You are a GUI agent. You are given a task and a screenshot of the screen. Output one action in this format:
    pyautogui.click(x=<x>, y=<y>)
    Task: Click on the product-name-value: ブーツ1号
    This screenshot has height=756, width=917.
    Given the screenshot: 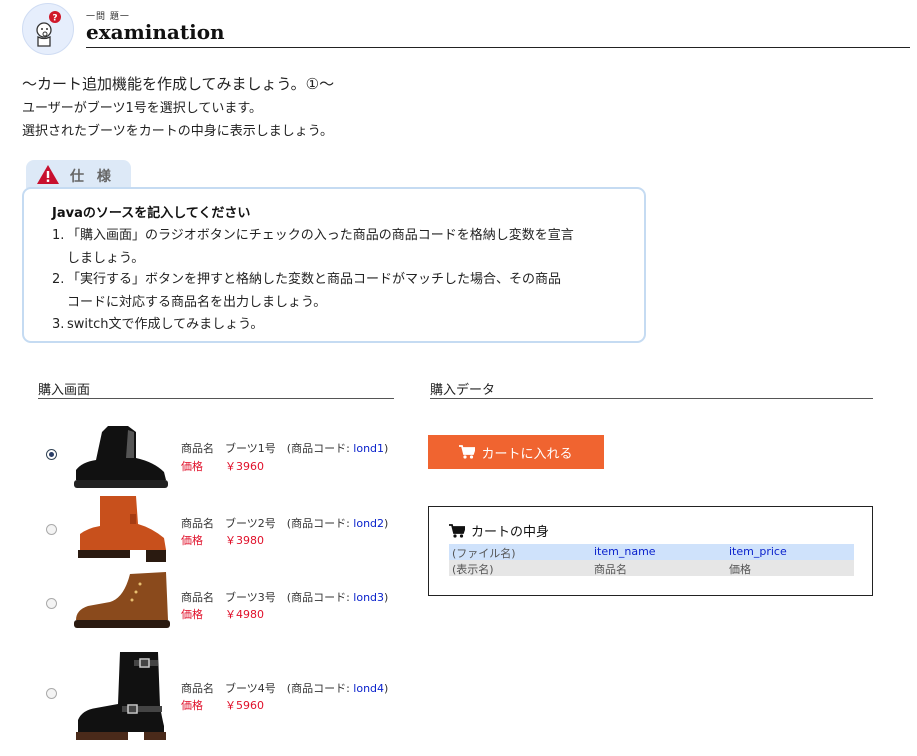 What is the action you would take?
    pyautogui.click(x=250, y=448)
    